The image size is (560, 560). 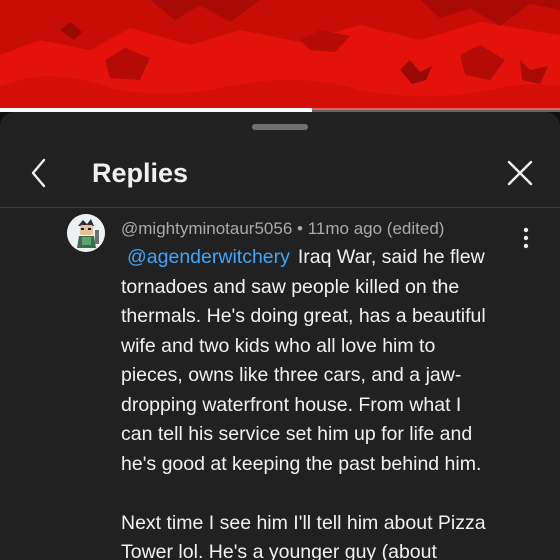 I want to click on comment-author: @mightyminotaur5056, so click(x=206, y=228).